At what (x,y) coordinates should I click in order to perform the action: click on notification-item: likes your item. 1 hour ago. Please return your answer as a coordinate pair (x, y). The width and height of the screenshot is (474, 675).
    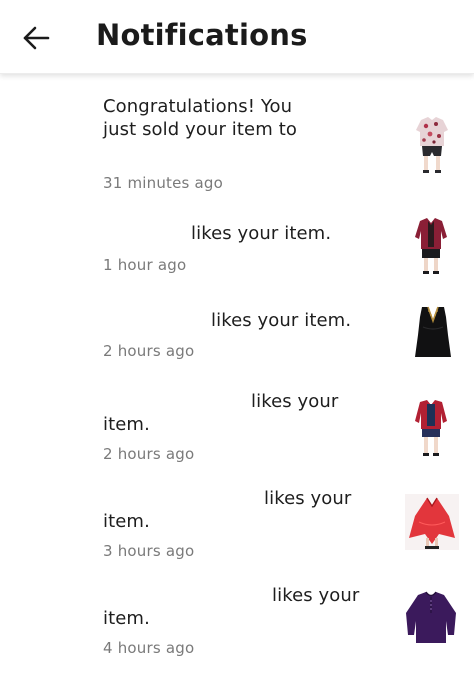
    Looking at the image, I should click on (237, 249).